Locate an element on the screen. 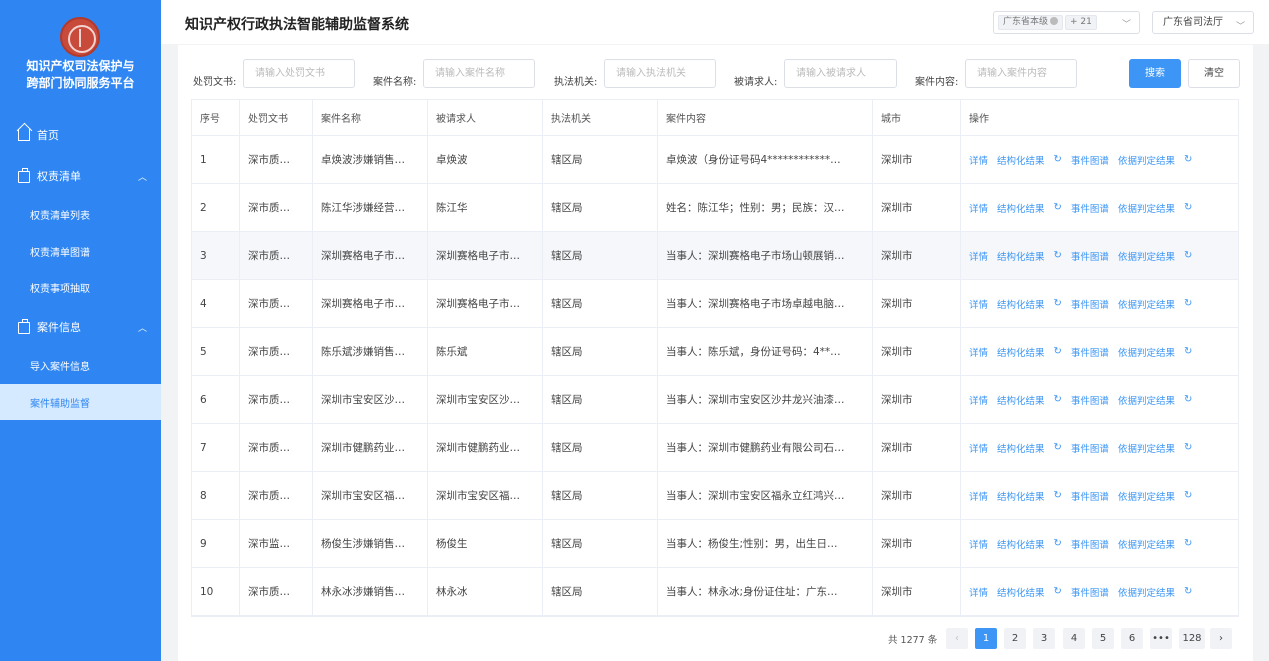 This screenshot has height=661, width=1269. page-button: 1 is located at coordinates (986, 638).